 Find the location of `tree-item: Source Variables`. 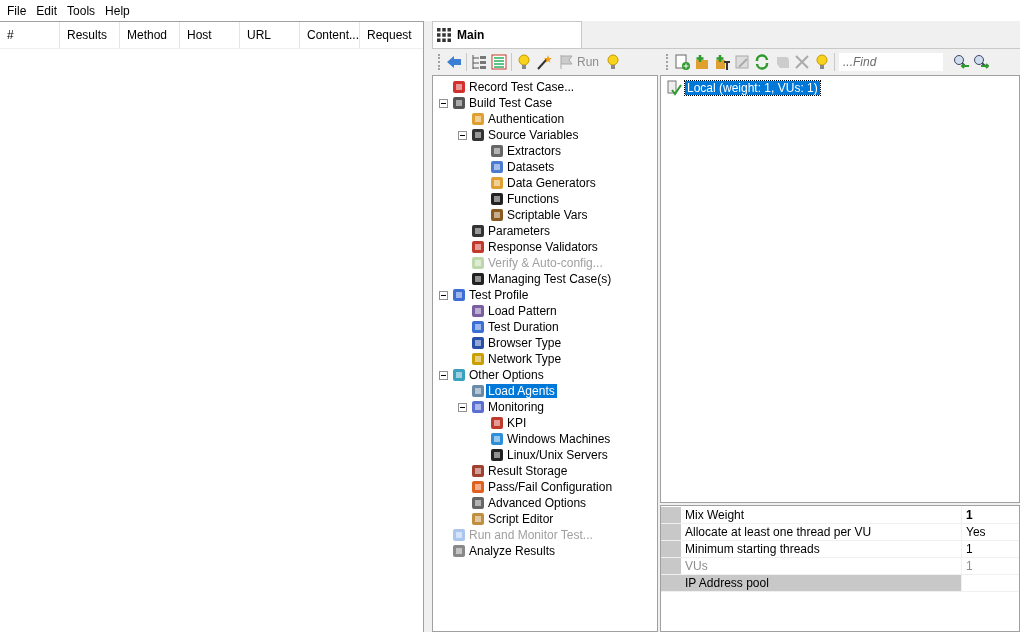

tree-item: Source Variables is located at coordinates (533, 135).